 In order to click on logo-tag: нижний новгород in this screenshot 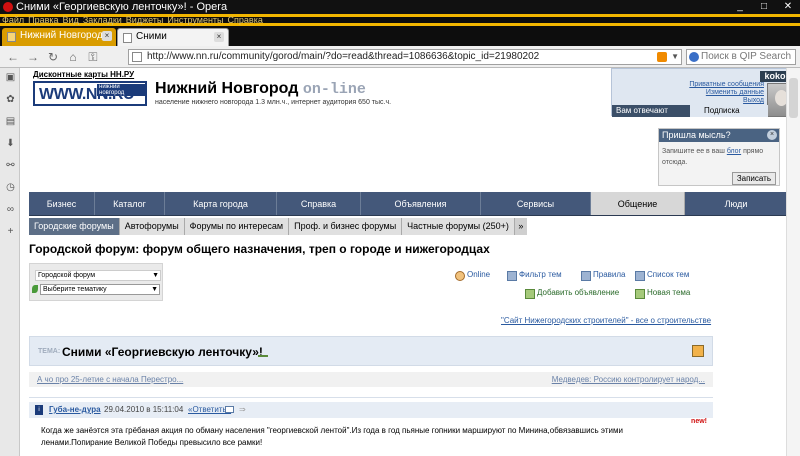, I will do `click(121, 90)`.